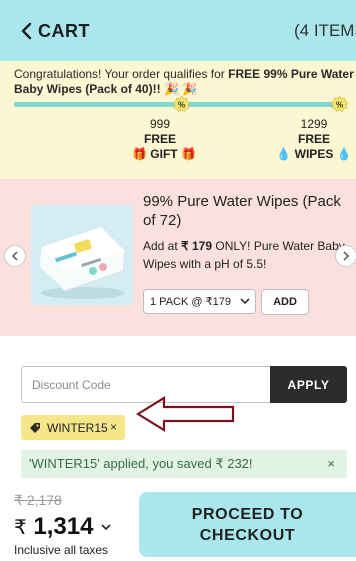  I want to click on annotation-arrow-icon, so click(185, 414).